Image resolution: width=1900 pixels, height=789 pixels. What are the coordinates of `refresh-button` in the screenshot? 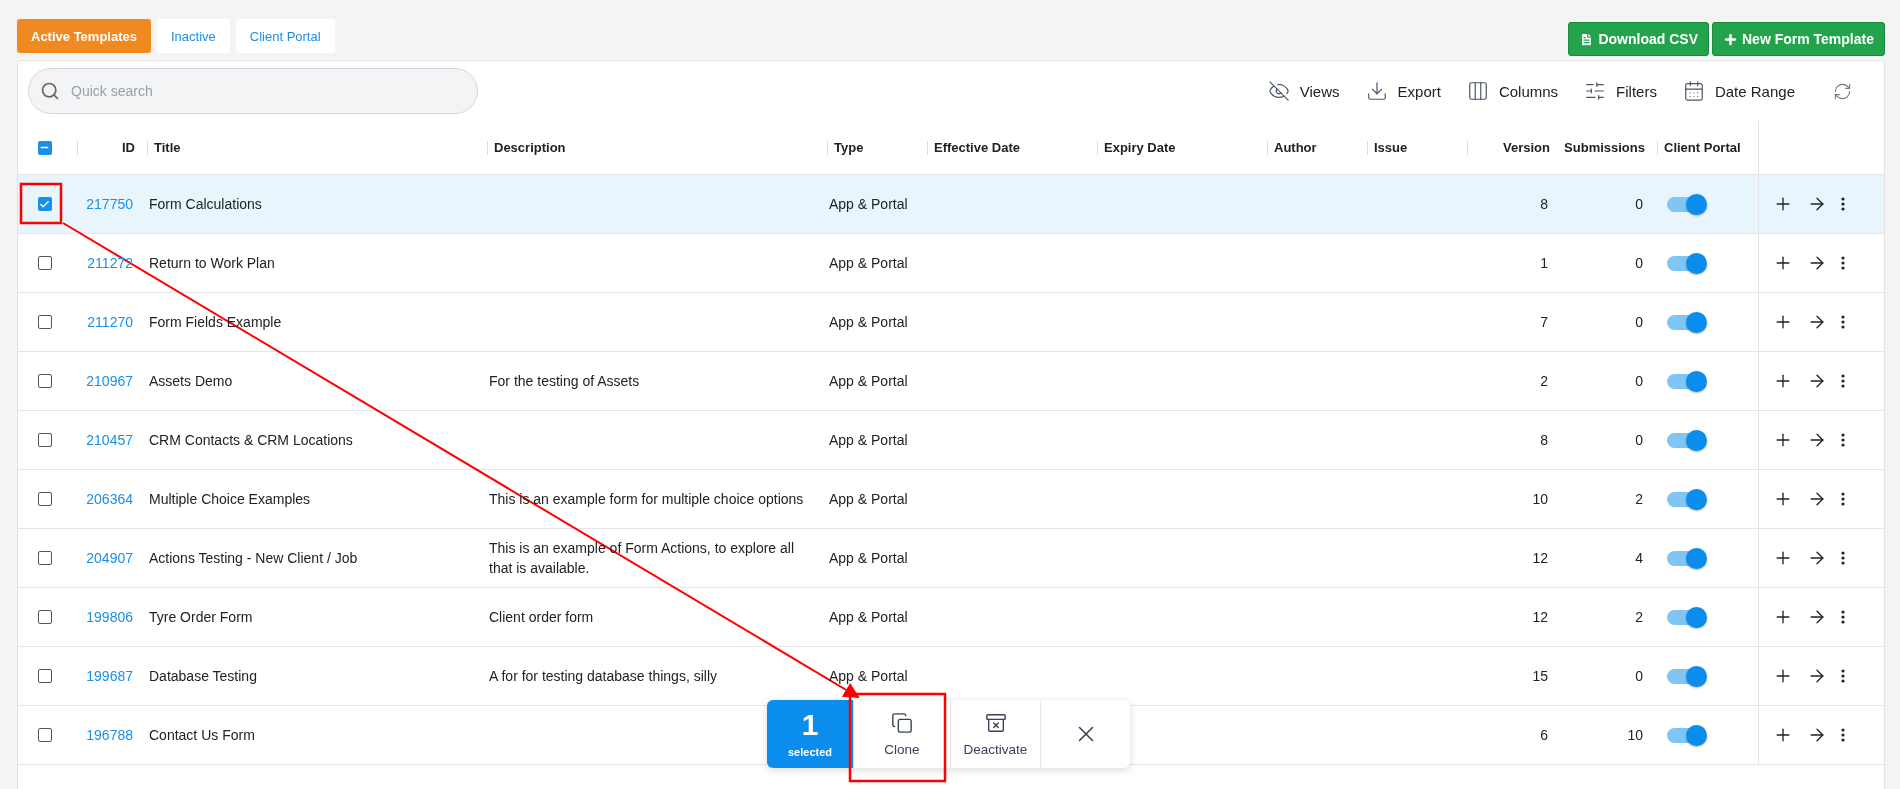 It's located at (1842, 91).